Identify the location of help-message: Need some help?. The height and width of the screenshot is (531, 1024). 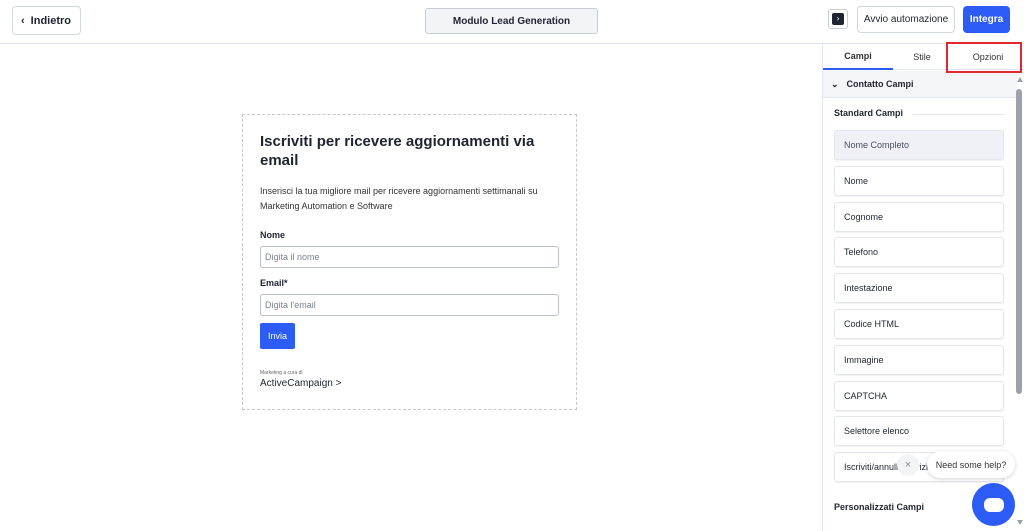
(971, 464).